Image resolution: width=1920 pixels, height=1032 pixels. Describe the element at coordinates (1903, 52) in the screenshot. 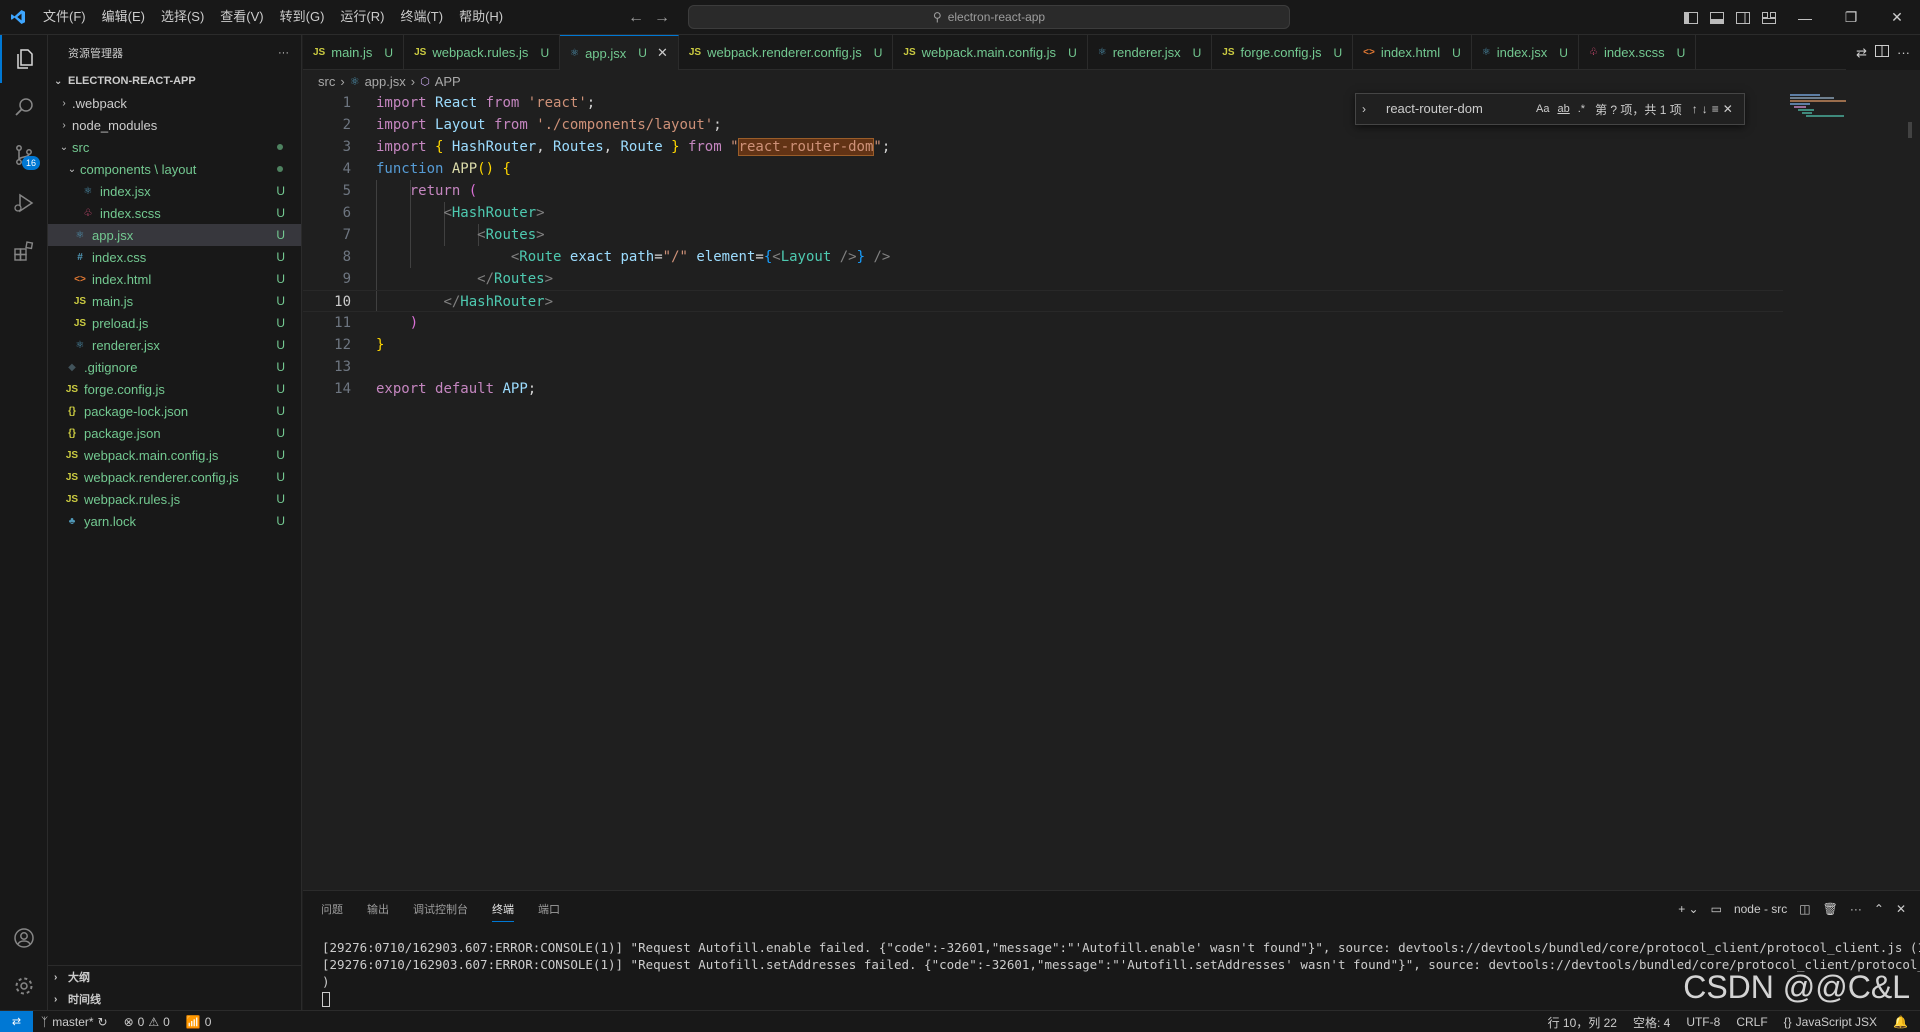

I see `more-editor-actions-icon: ···` at that location.